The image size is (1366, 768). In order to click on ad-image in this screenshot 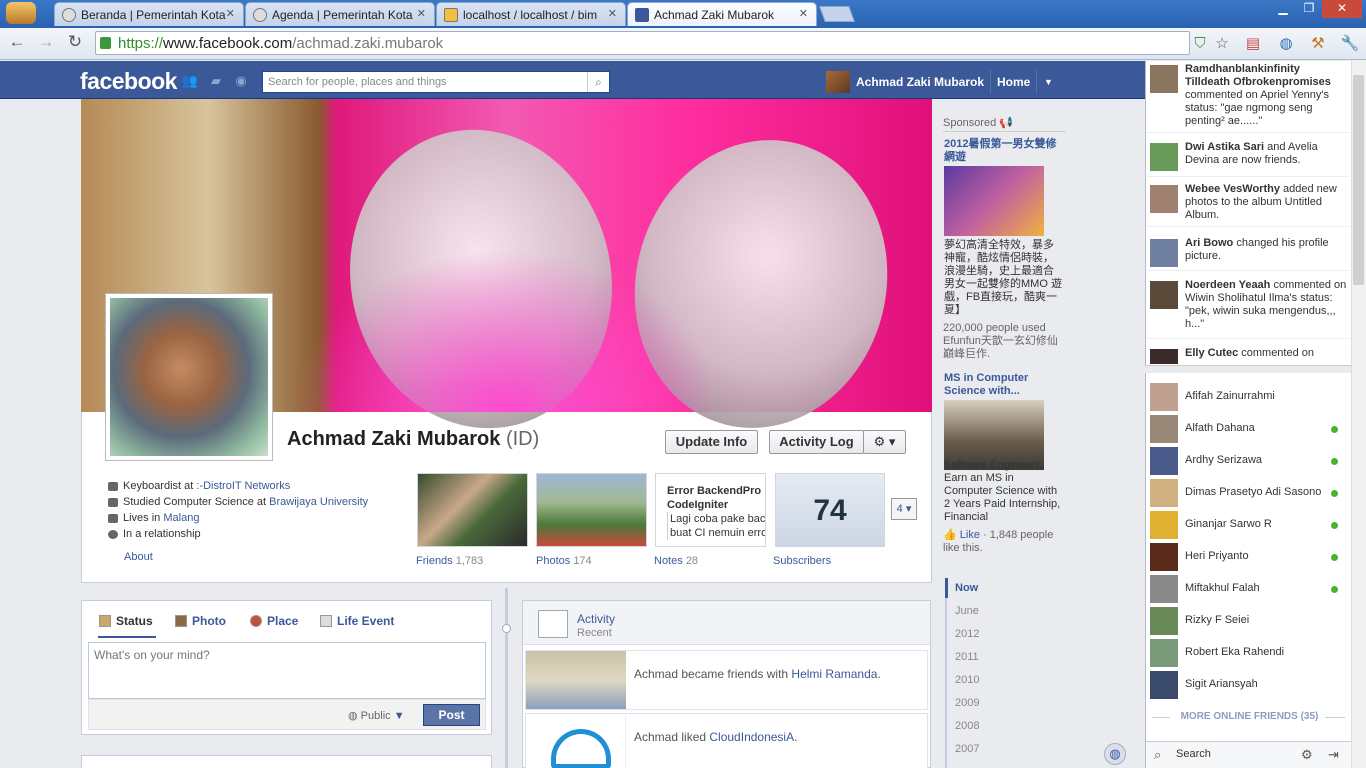, I will do `click(994, 201)`.